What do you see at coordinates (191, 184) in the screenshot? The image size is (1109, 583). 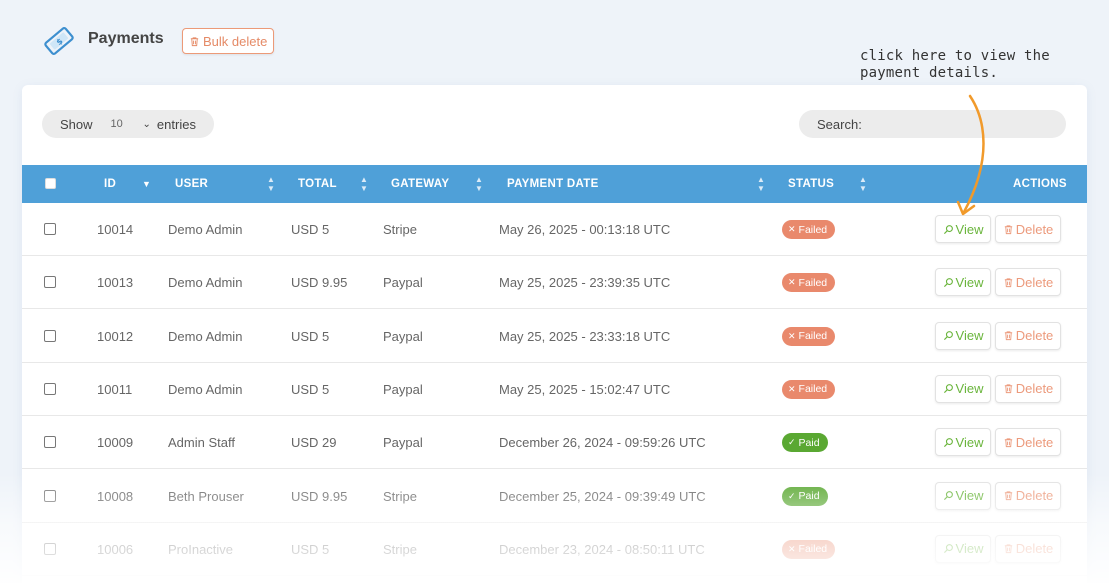 I see `col-user: USER` at bounding box center [191, 184].